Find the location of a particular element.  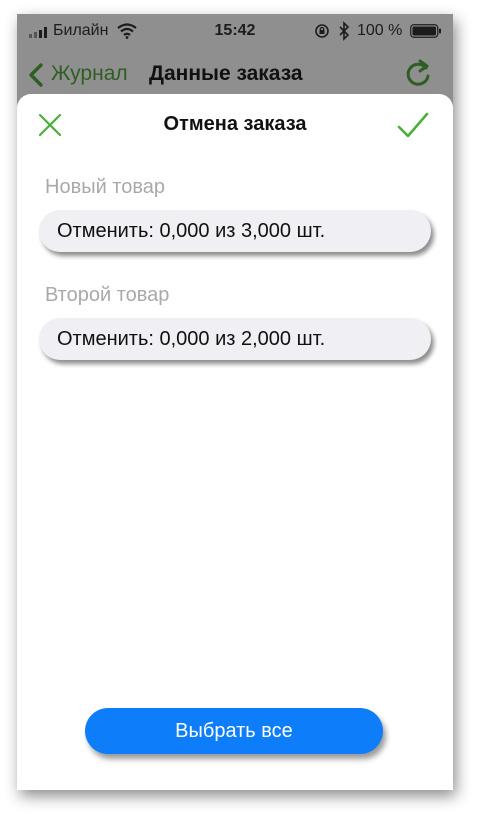

bluetooth-icon is located at coordinates (344, 31).